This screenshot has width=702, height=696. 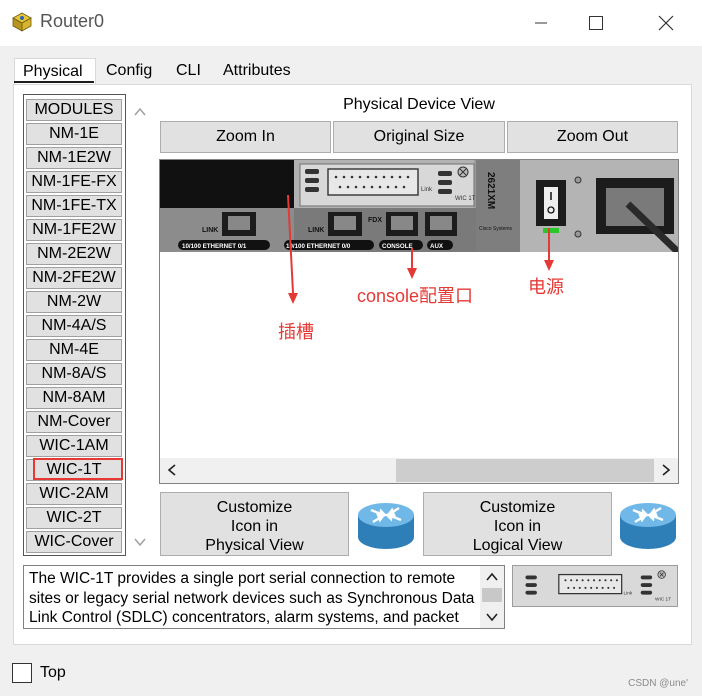 What do you see at coordinates (546, 287) in the screenshot?
I see `power-annotation: 电源` at bounding box center [546, 287].